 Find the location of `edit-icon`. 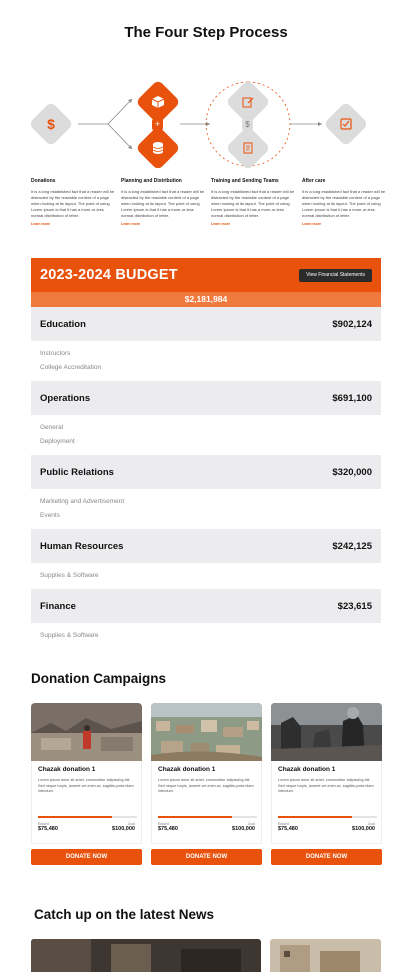

edit-icon is located at coordinates (248, 102).